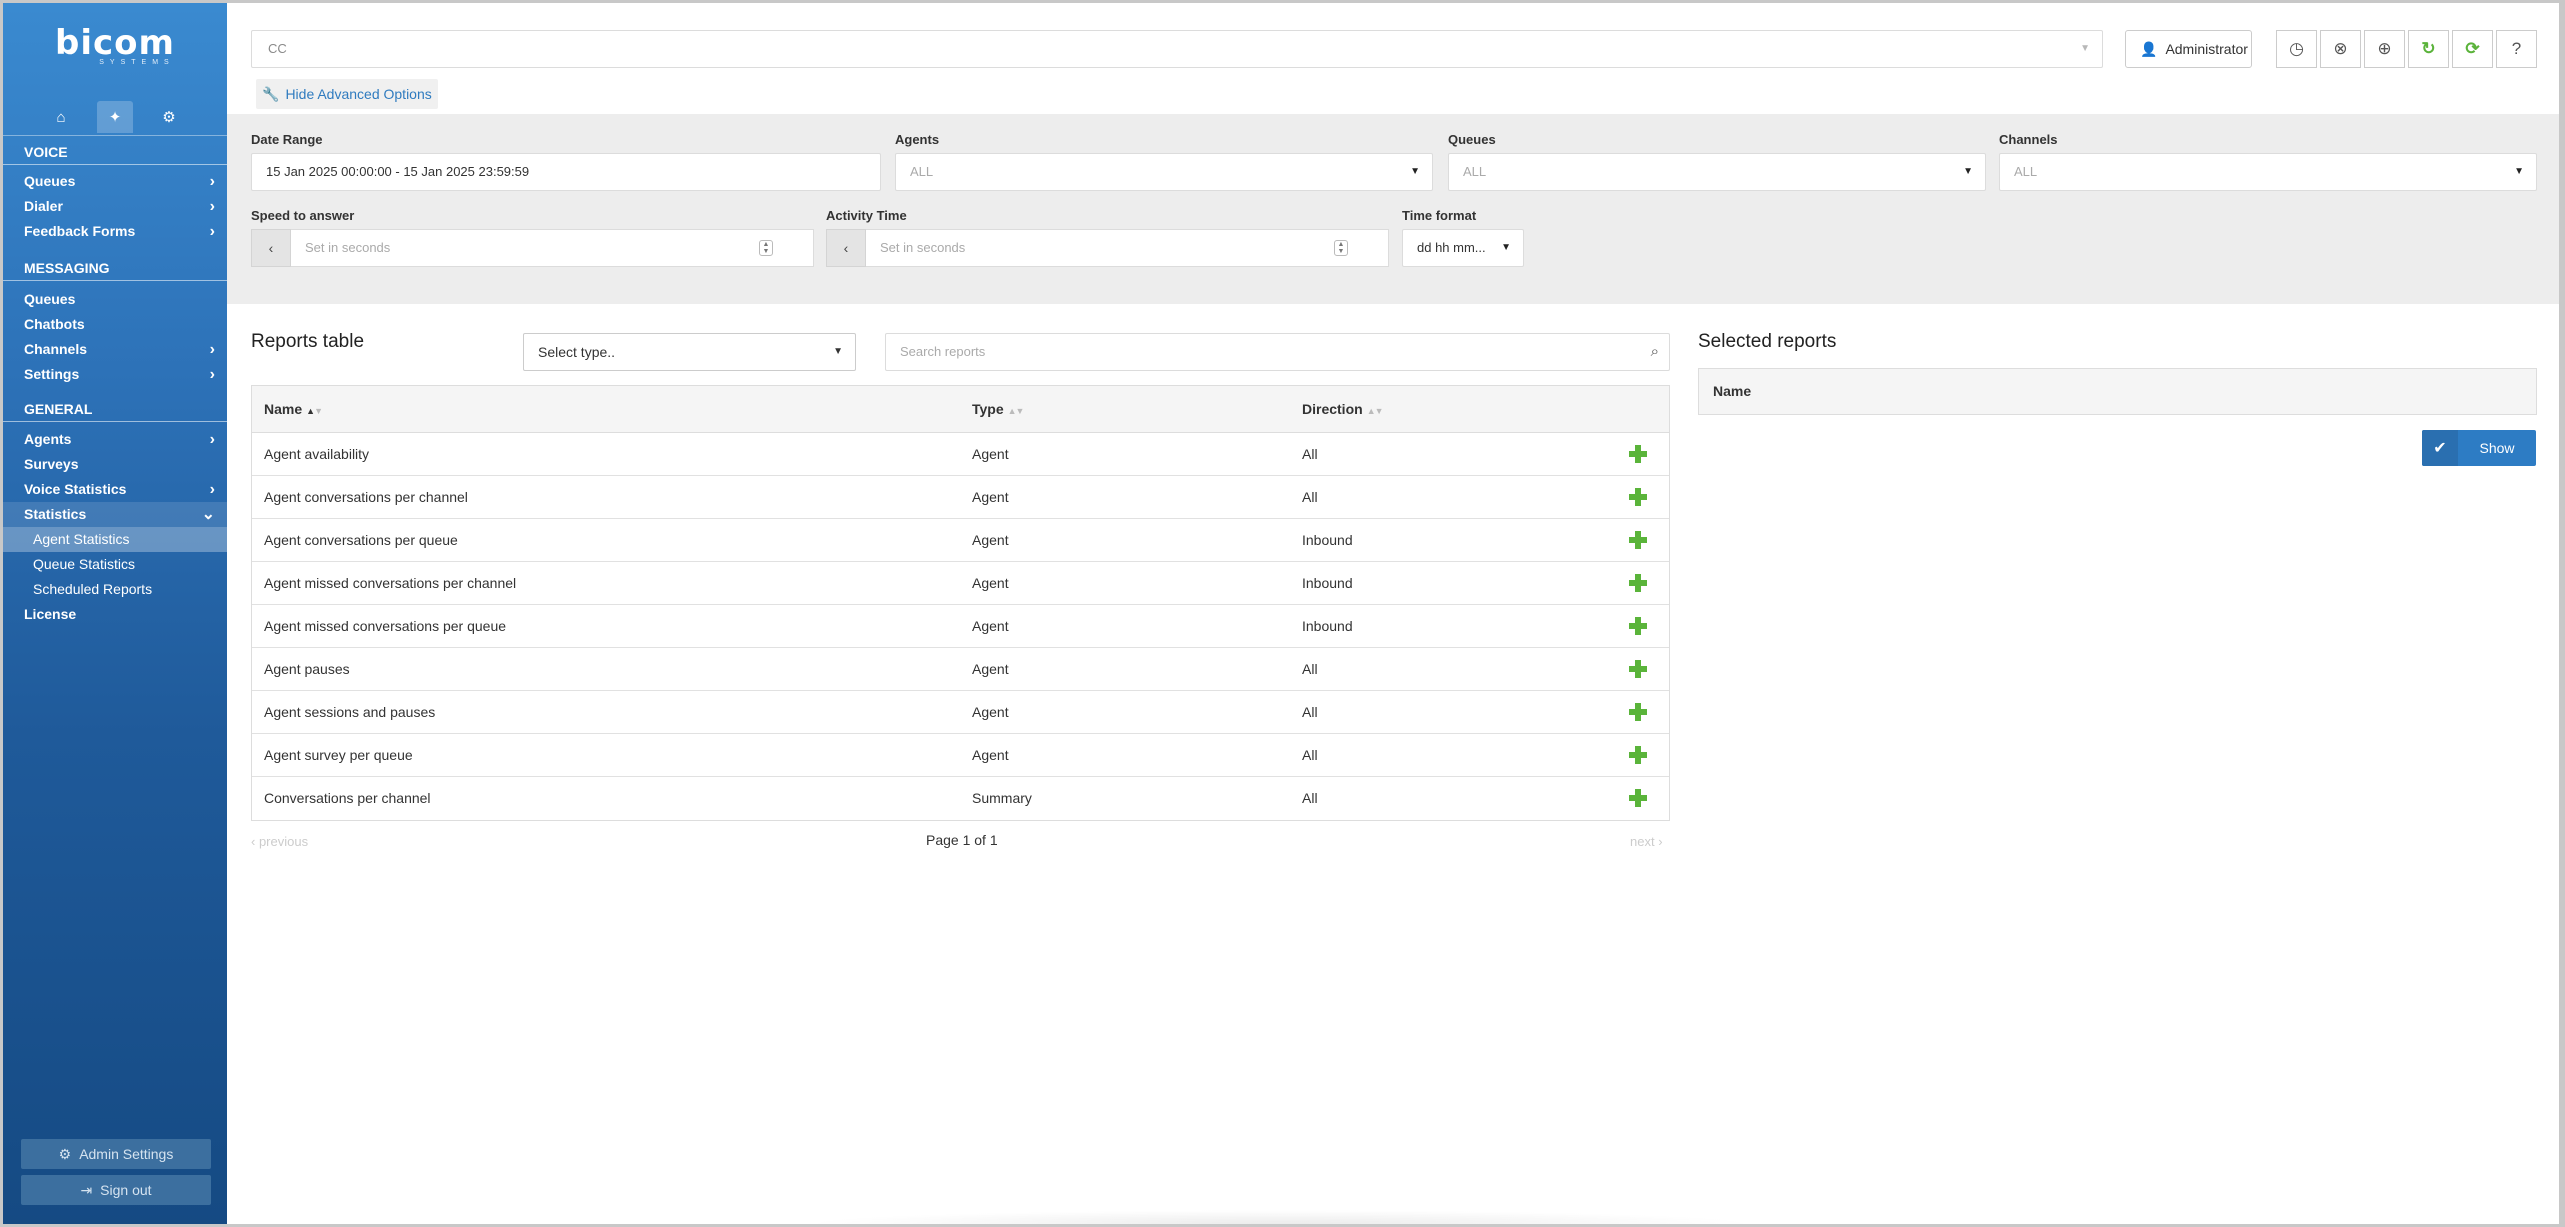 The height and width of the screenshot is (1227, 2565). I want to click on column-header-type: Type ▲▼, so click(998, 410).